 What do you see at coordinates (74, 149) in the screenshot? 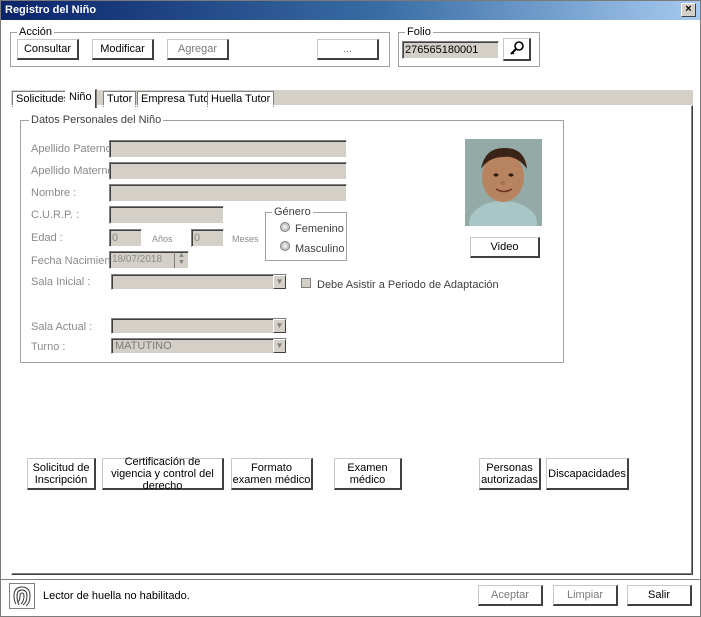
I see `apellido-paterno-label: Apellido Paterno :` at bounding box center [74, 149].